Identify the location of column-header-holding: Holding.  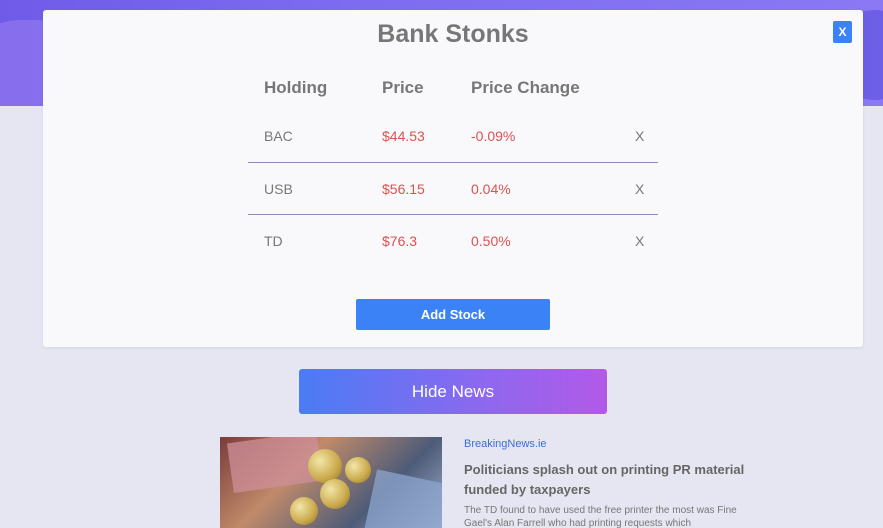
(296, 87).